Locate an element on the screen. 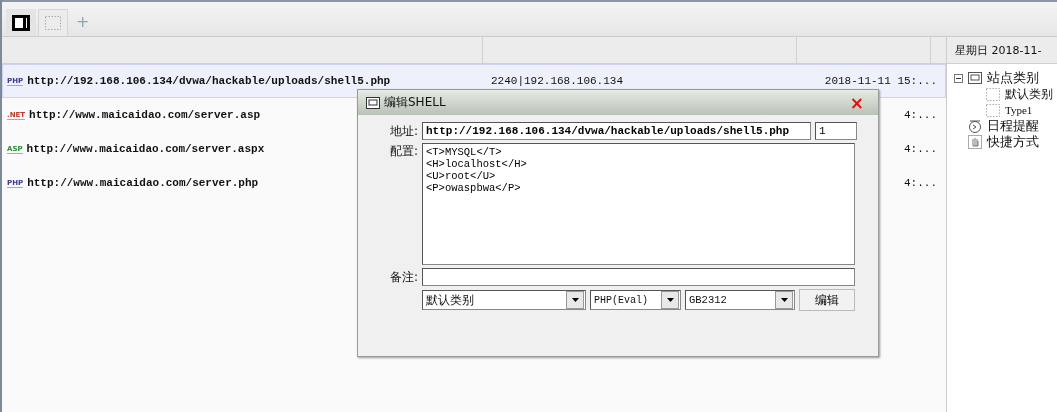 The width and height of the screenshot is (1057, 412). tree-label: 默认类别 is located at coordinates (1029, 94).